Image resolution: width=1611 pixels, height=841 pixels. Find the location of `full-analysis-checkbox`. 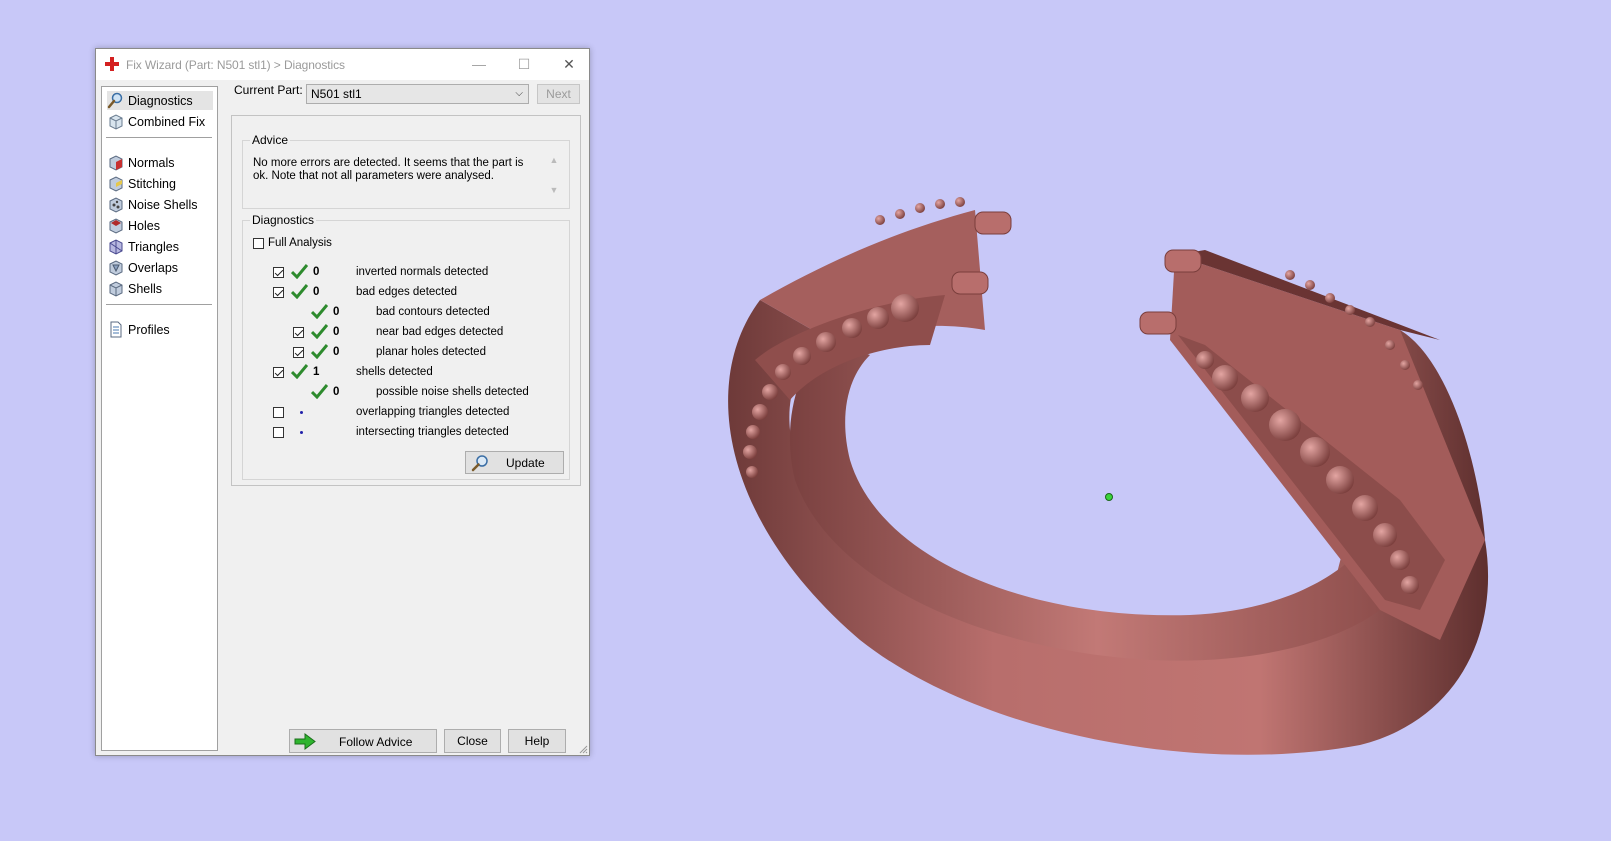

full-analysis-checkbox is located at coordinates (258, 243).